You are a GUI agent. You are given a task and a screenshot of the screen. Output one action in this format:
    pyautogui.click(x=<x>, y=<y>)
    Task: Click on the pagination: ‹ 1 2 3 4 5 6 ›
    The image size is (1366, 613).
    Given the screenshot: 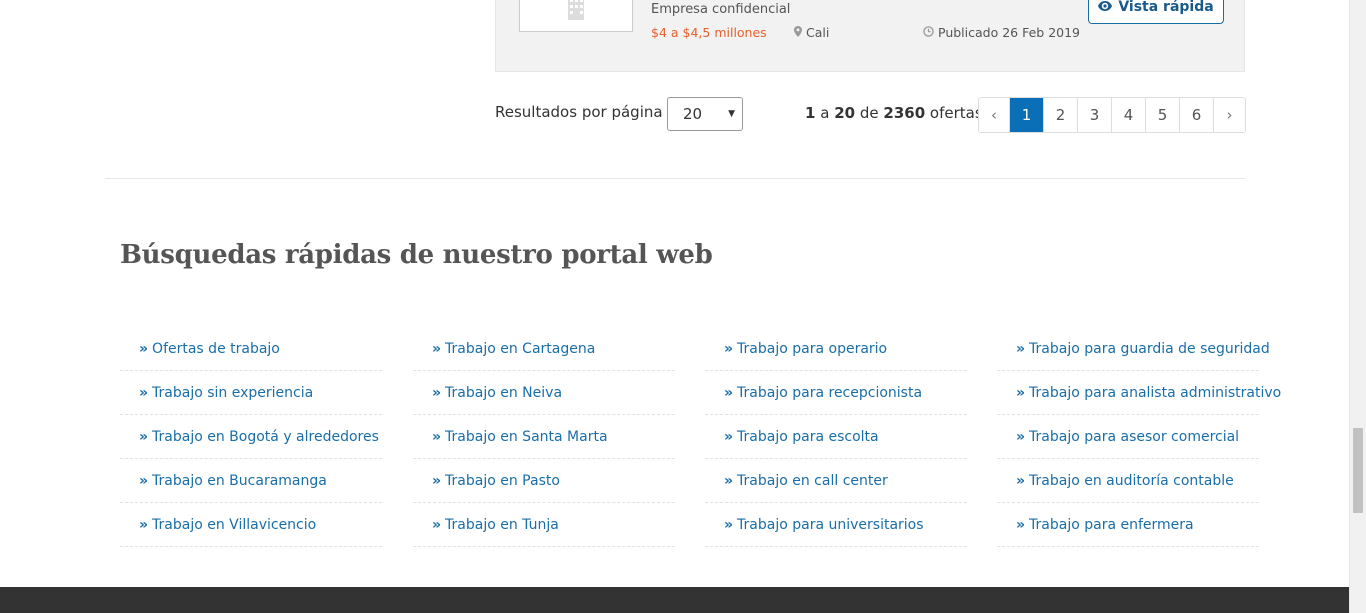 What is the action you would take?
    pyautogui.click(x=1112, y=115)
    